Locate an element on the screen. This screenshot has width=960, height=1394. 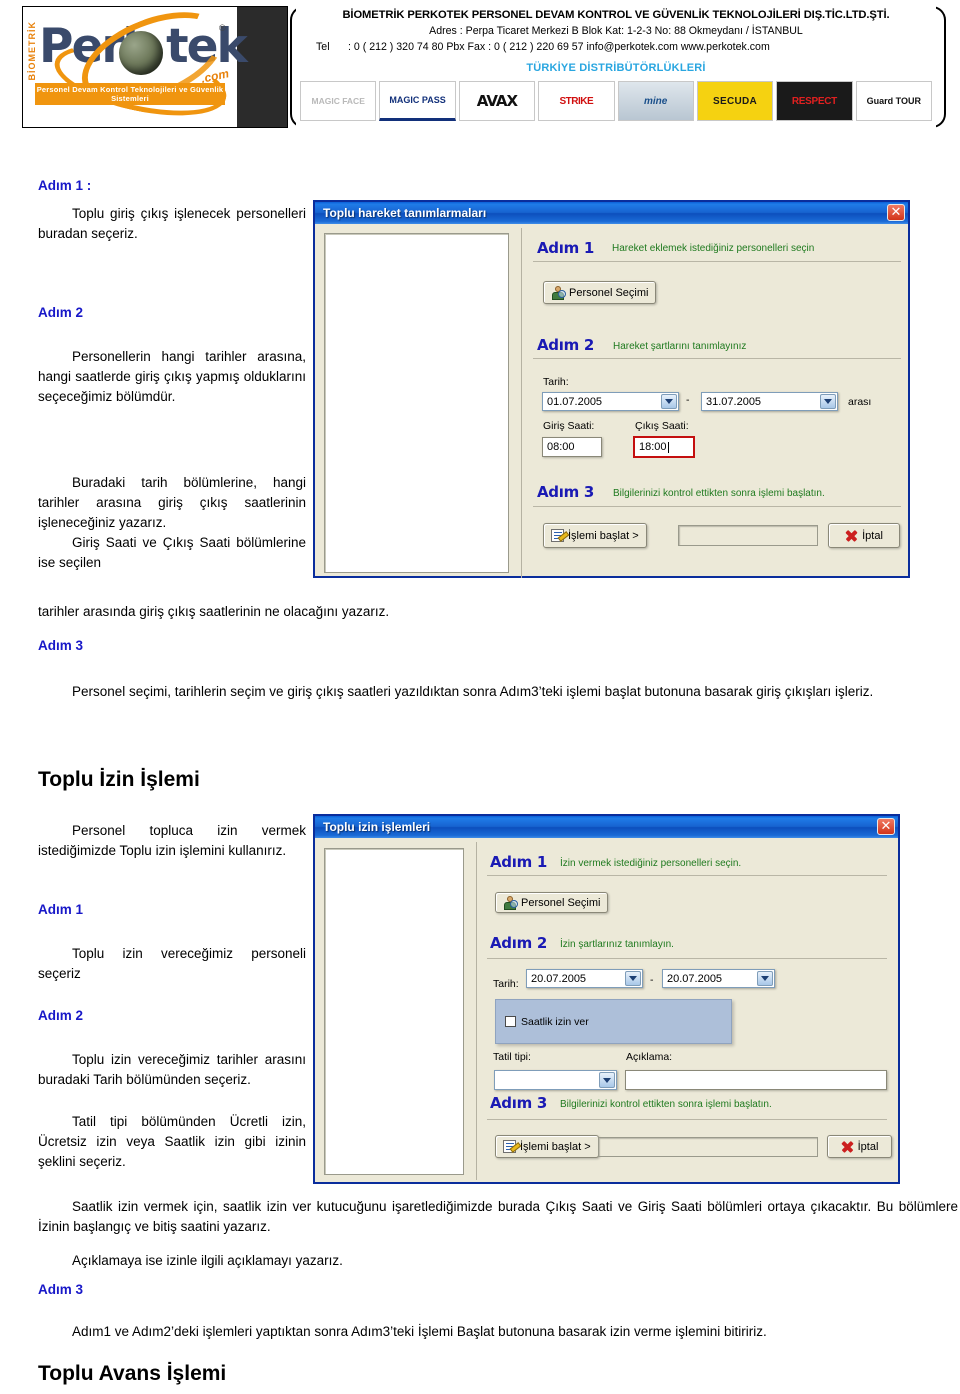
text-caret is located at coordinates (668, 447).